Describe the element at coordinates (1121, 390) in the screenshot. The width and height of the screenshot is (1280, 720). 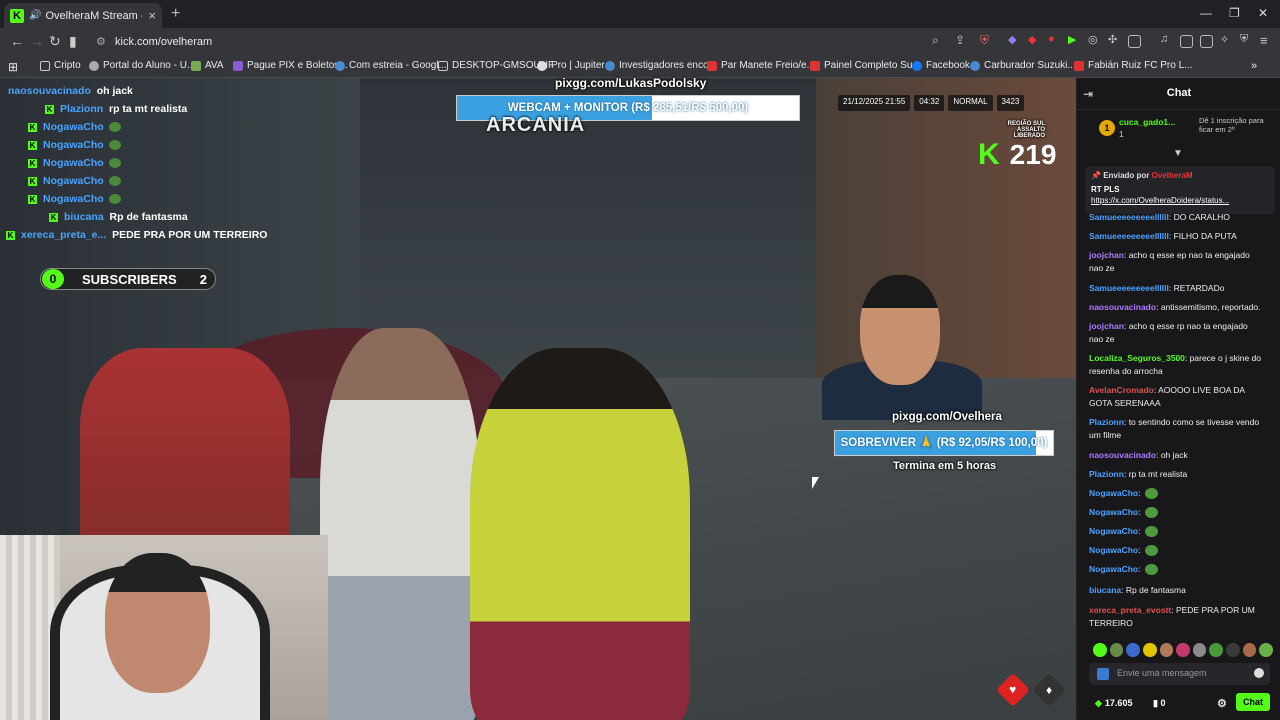
I see `chat-username: AvelanCromado` at that location.